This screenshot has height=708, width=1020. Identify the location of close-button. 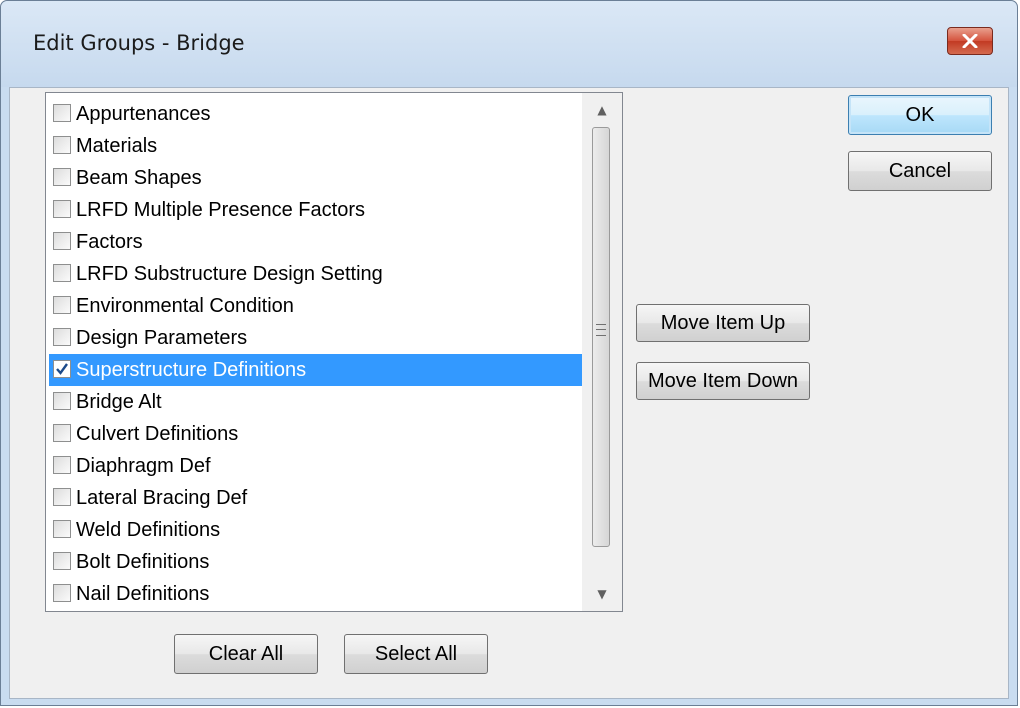
(970, 41).